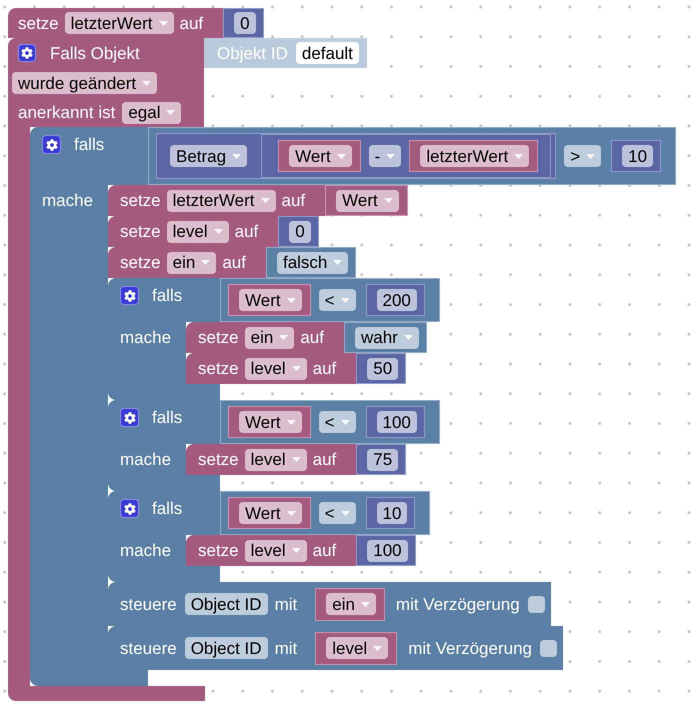 This screenshot has height=713, width=695. I want to click on set-variable-block: setze level auf 75, so click(296, 459).